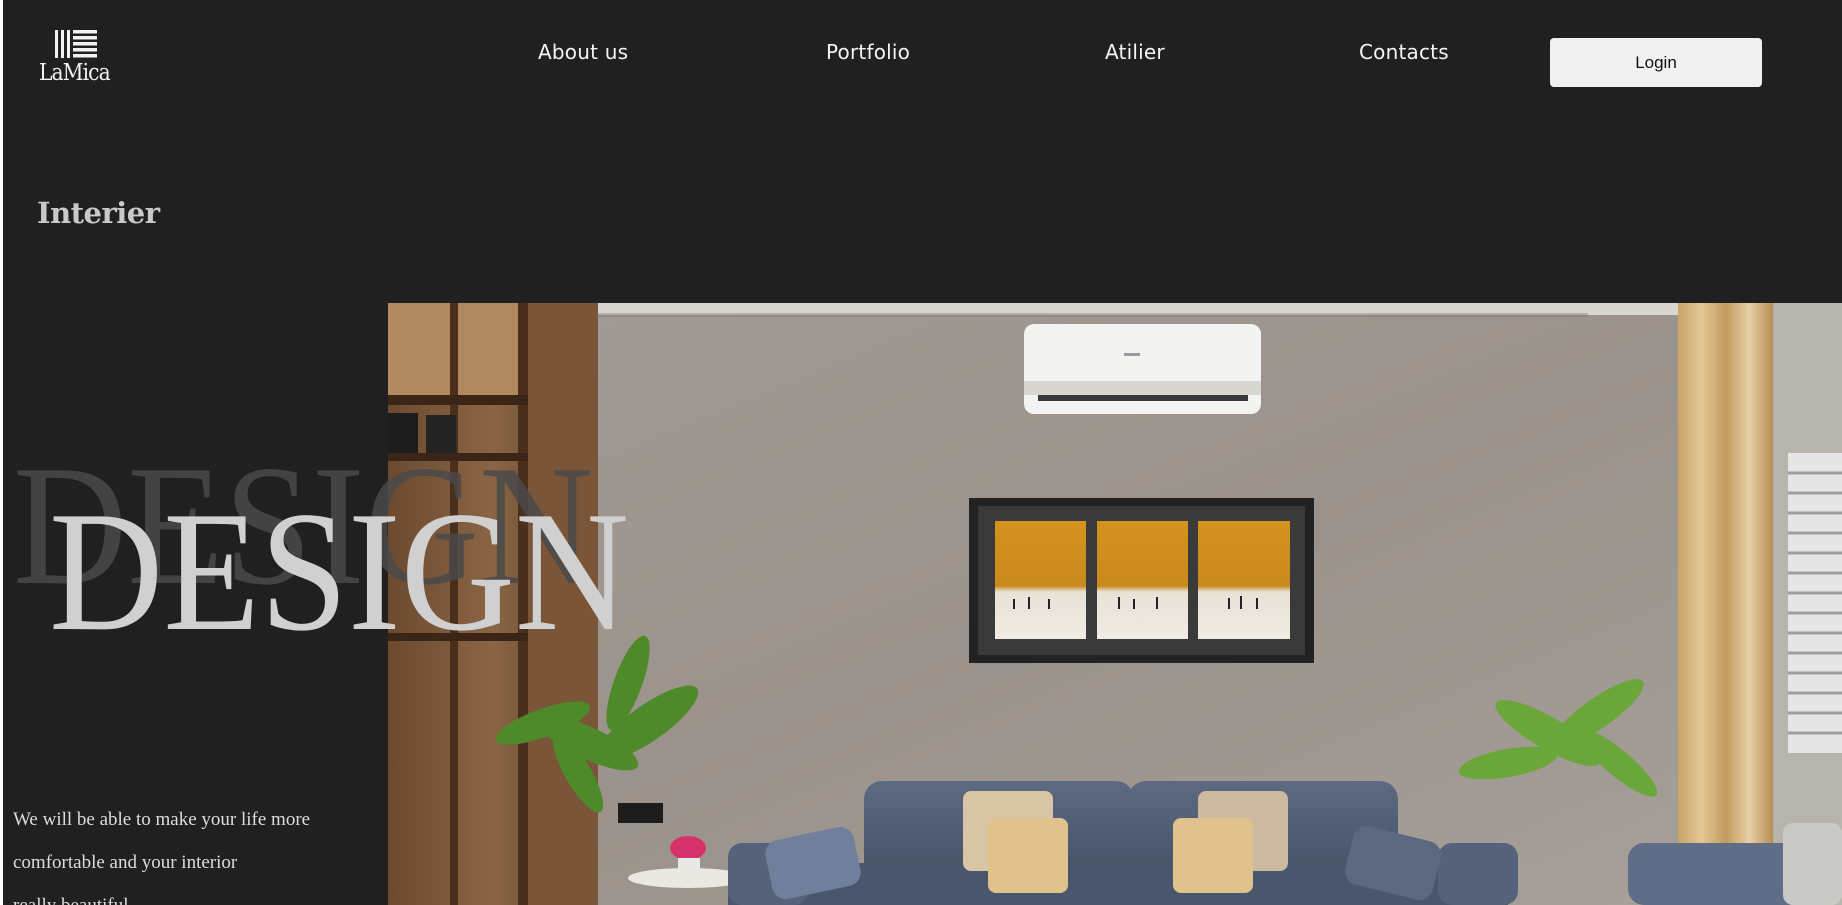 The image size is (1842, 905). Describe the element at coordinates (583, 52) in the screenshot. I see `nav-about-us: About us` at that location.